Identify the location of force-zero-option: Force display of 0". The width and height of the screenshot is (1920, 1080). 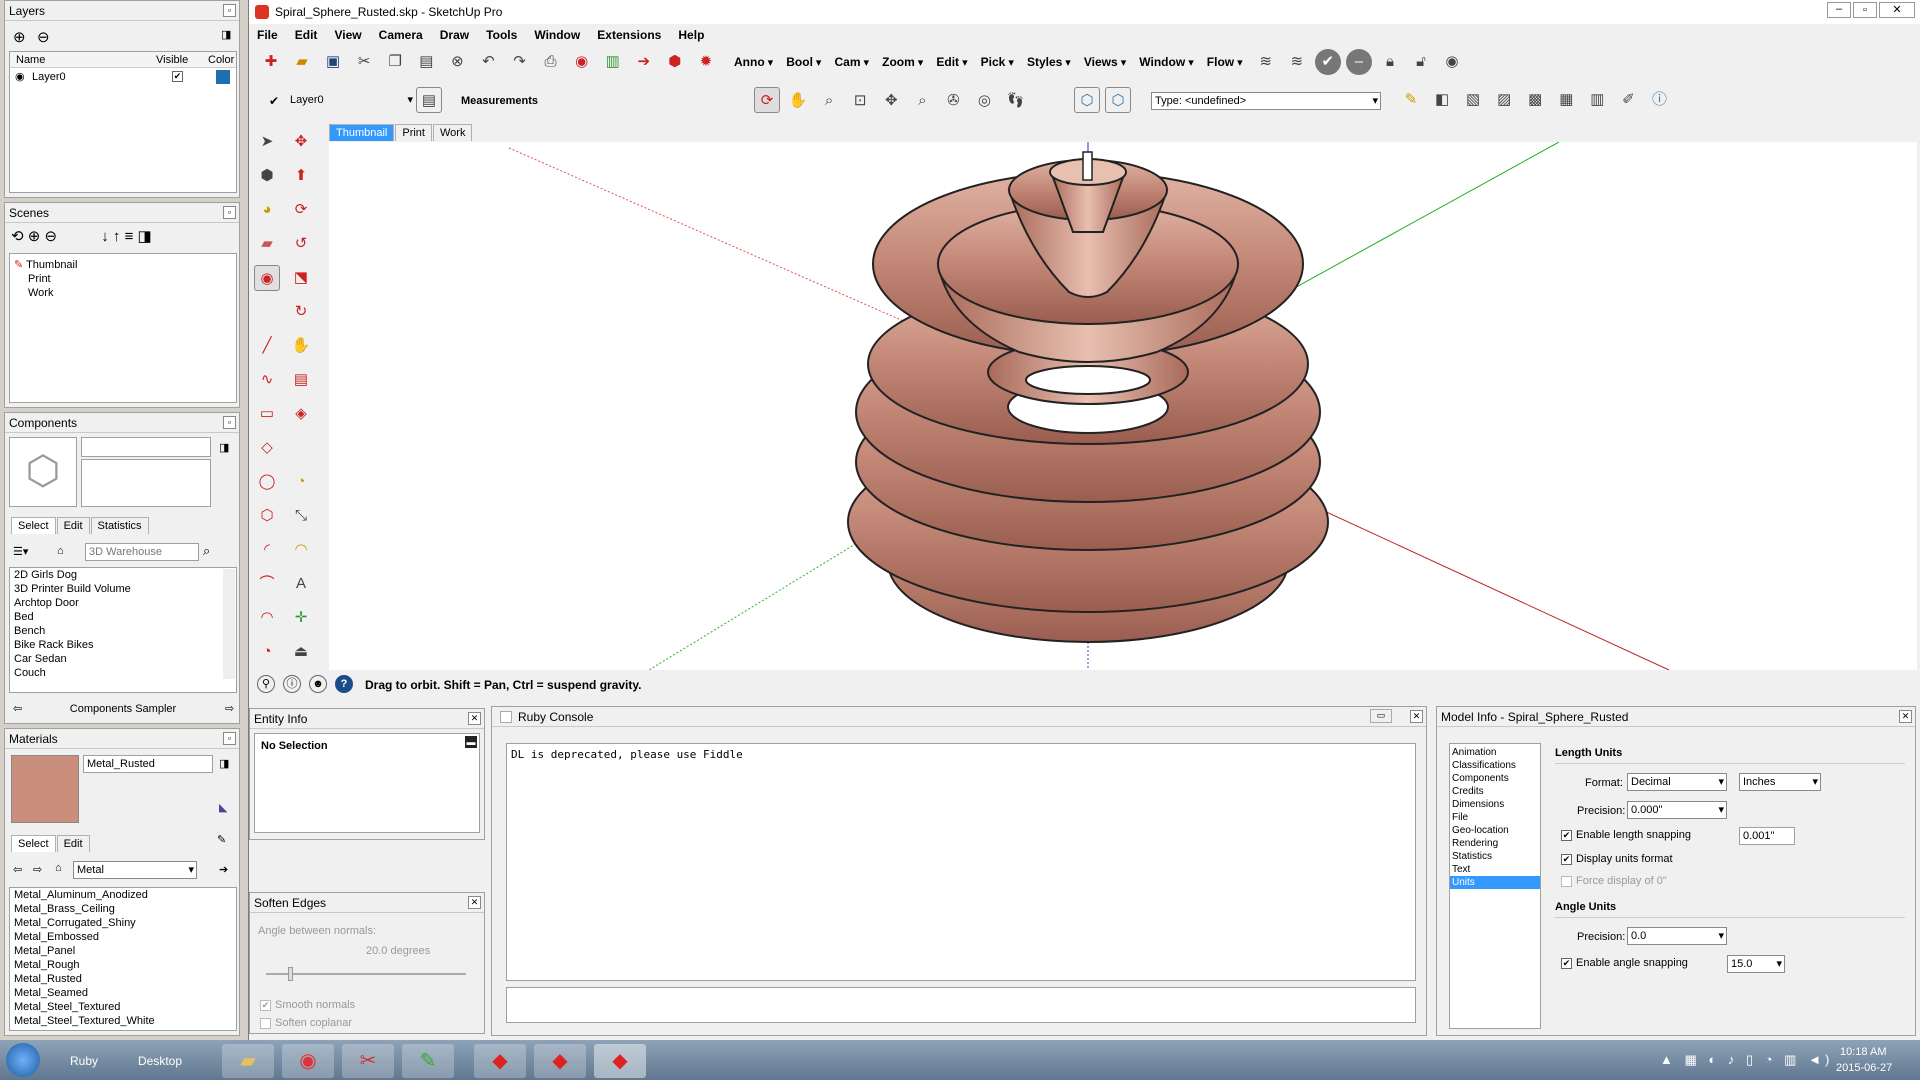
(1614, 881).